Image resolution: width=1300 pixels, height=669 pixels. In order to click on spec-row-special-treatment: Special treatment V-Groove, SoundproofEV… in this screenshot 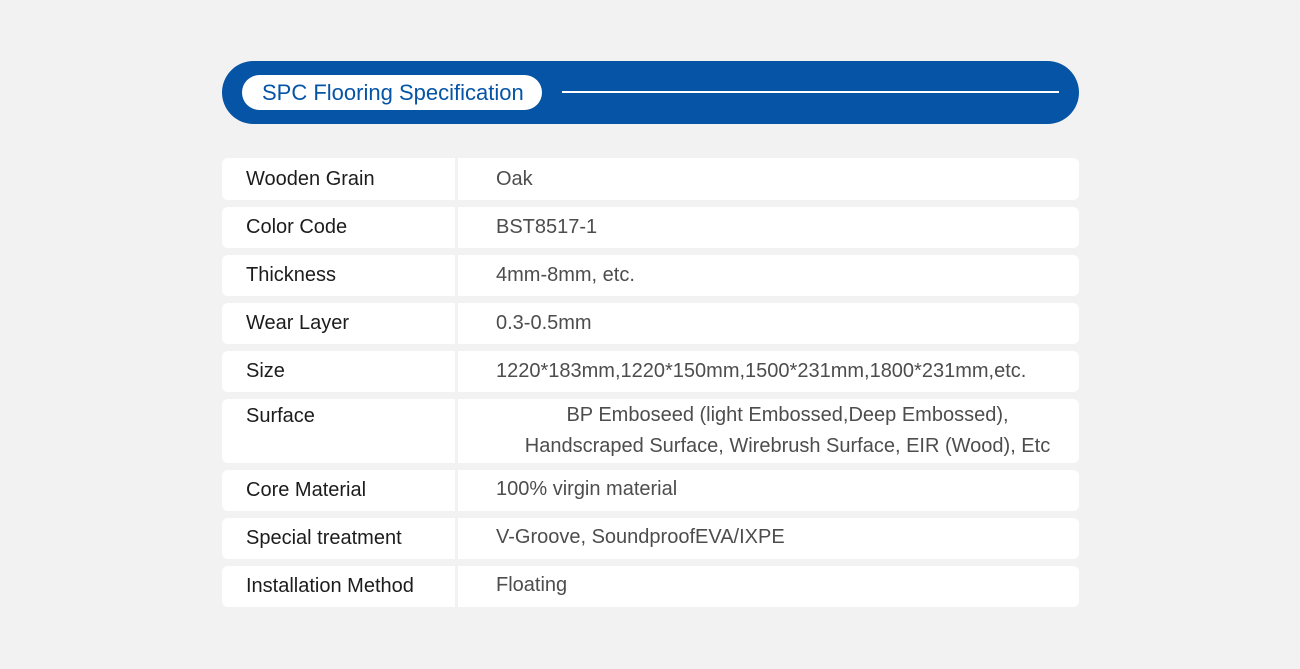, I will do `click(650, 538)`.